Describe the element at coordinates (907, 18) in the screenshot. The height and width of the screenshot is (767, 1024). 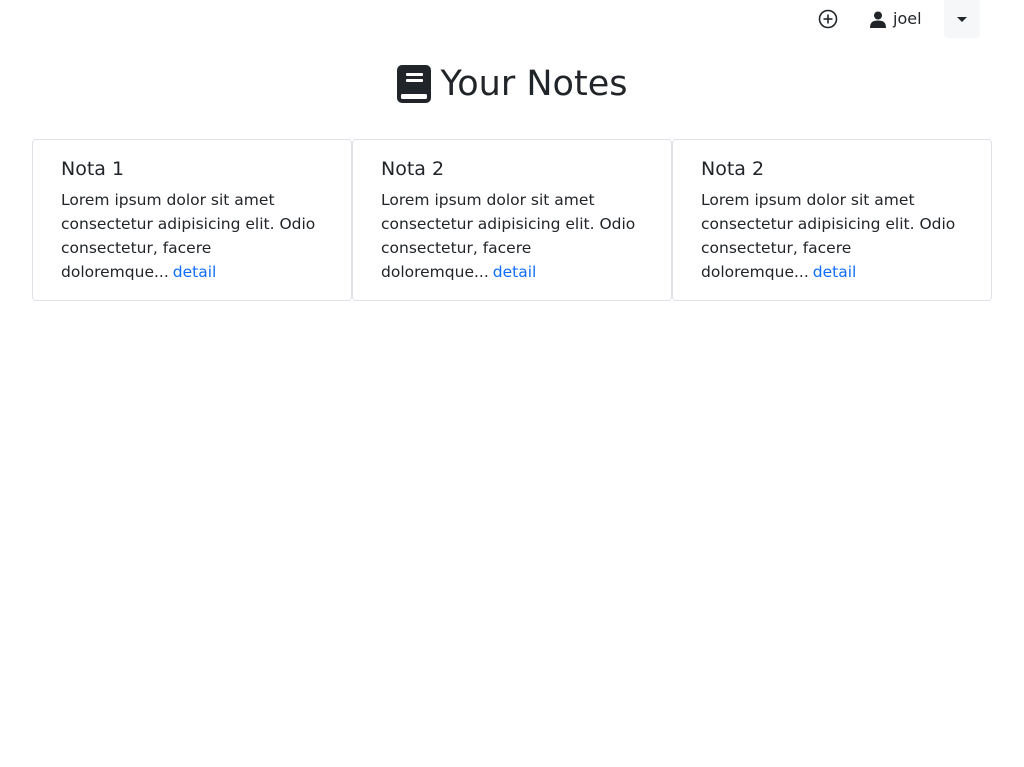
I see `user-name: joel` at that location.